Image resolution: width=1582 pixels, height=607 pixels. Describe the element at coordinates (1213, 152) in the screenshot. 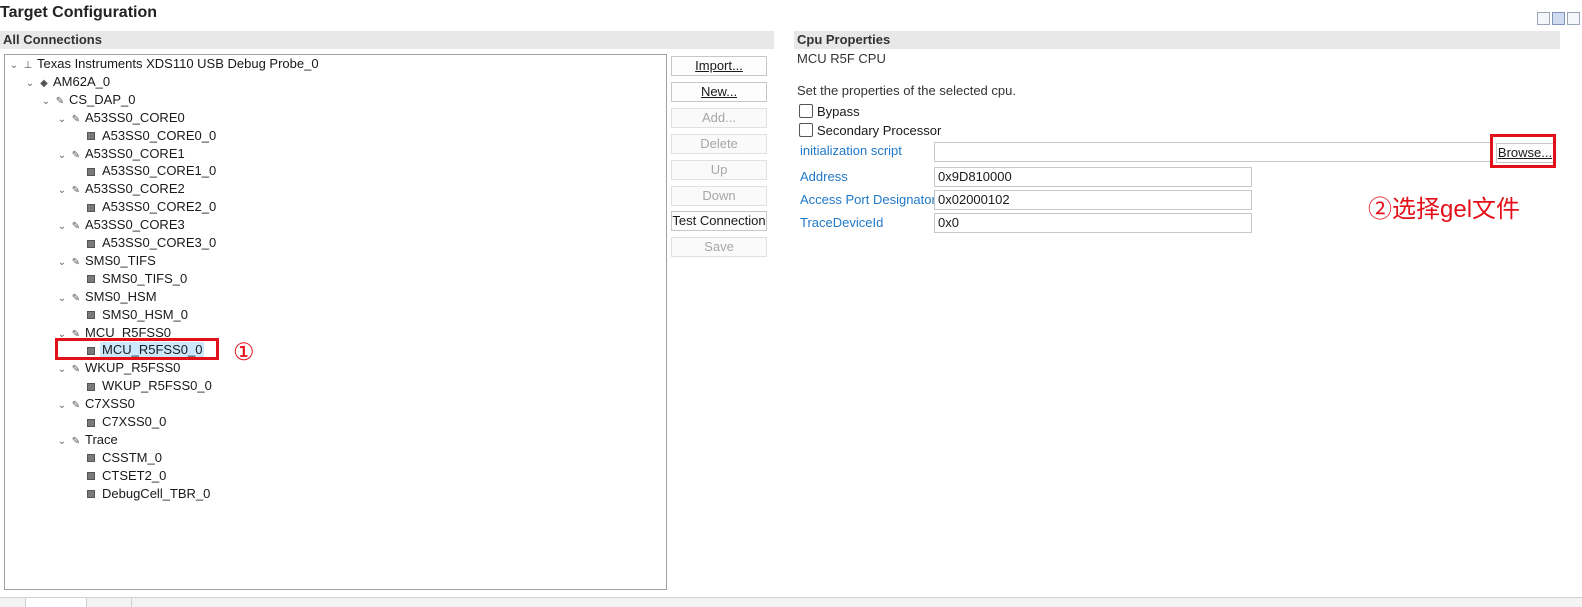

I see `init-script-input` at that location.